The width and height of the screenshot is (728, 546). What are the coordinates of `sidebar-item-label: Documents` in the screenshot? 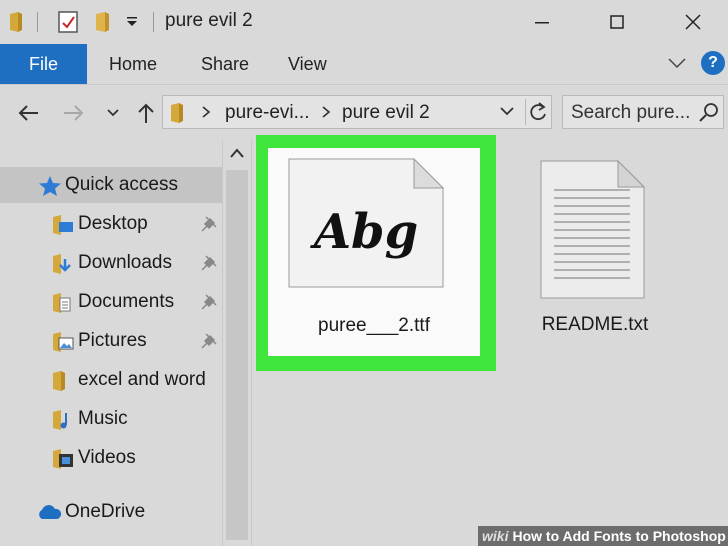 It's located at (126, 301).